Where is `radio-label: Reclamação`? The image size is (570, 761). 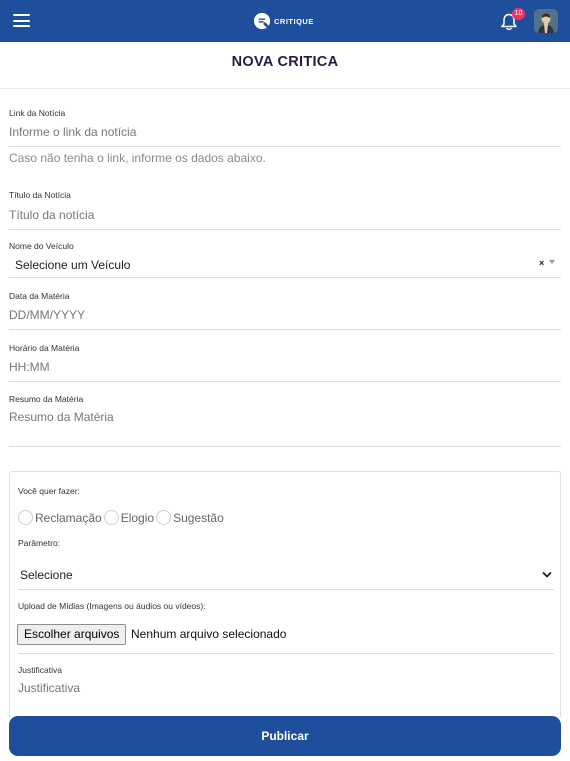 radio-label: Reclamação is located at coordinates (68, 517).